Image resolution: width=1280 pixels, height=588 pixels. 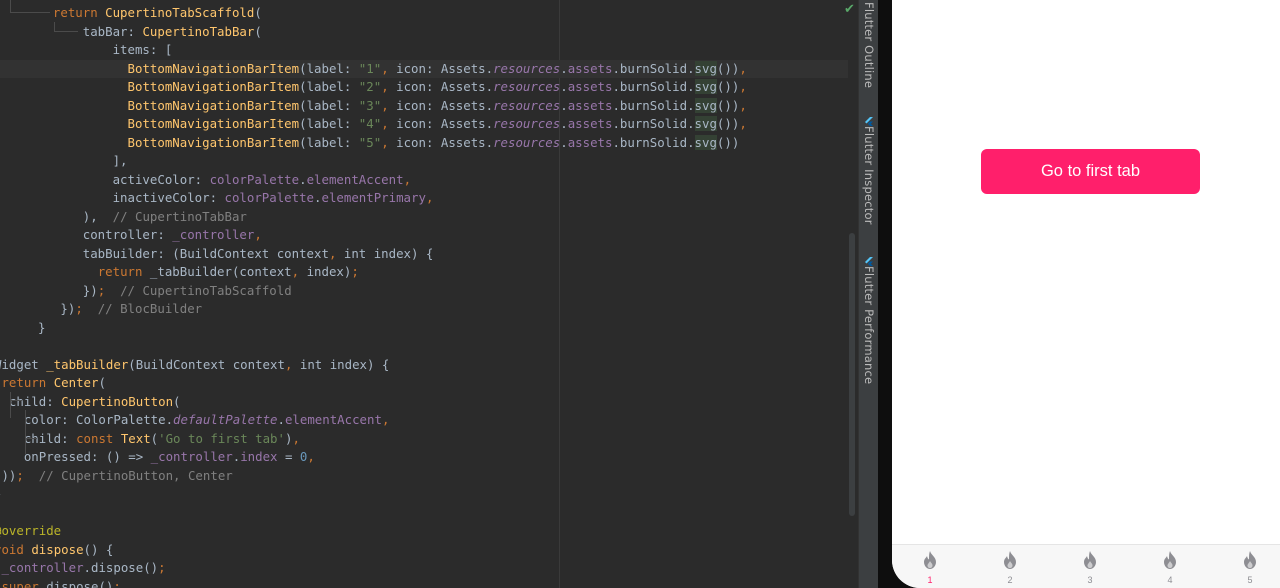 I want to click on code-token: Center, so click(x=76, y=382).